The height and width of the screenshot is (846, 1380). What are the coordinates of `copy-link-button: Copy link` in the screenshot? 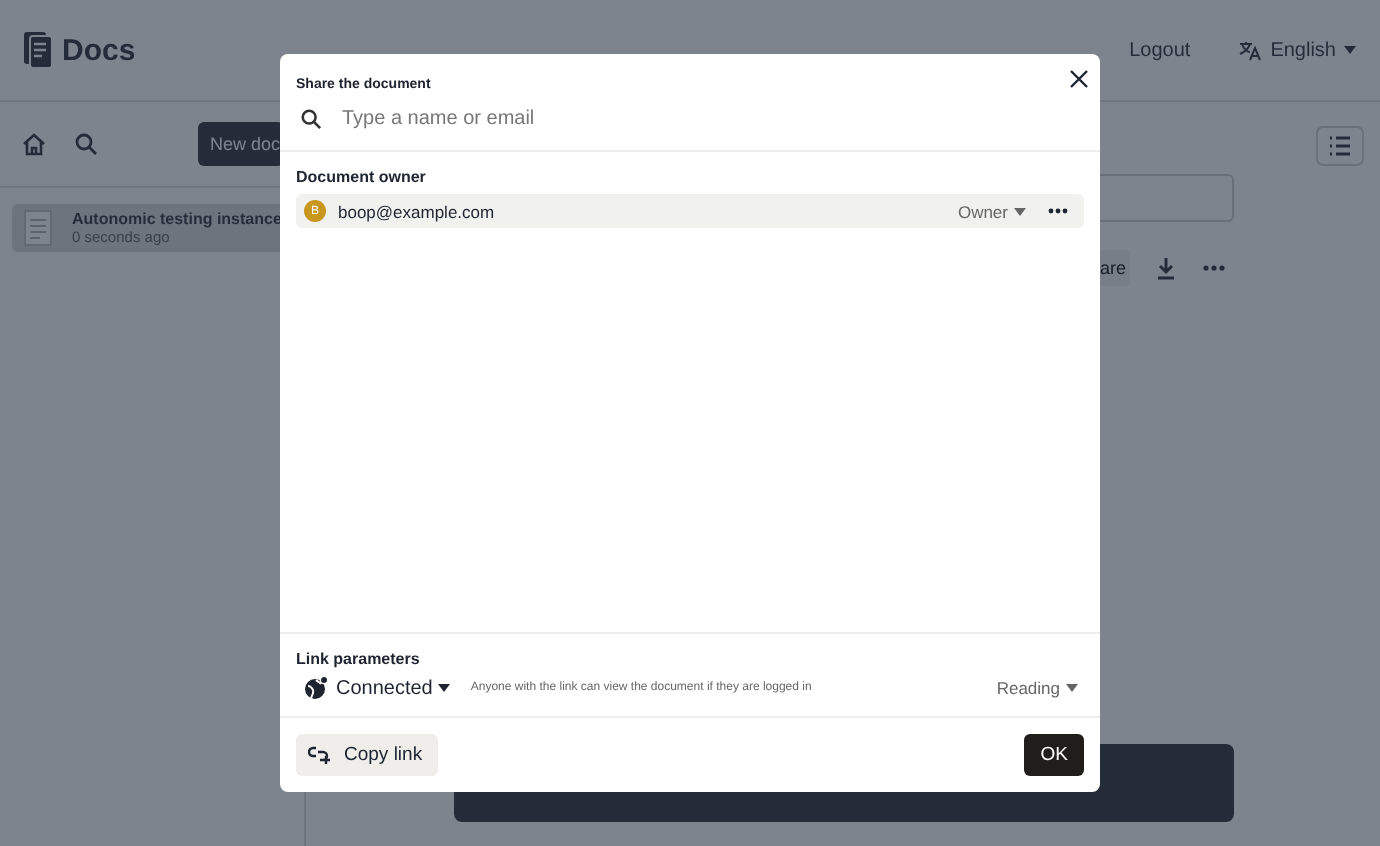 It's located at (367, 755).